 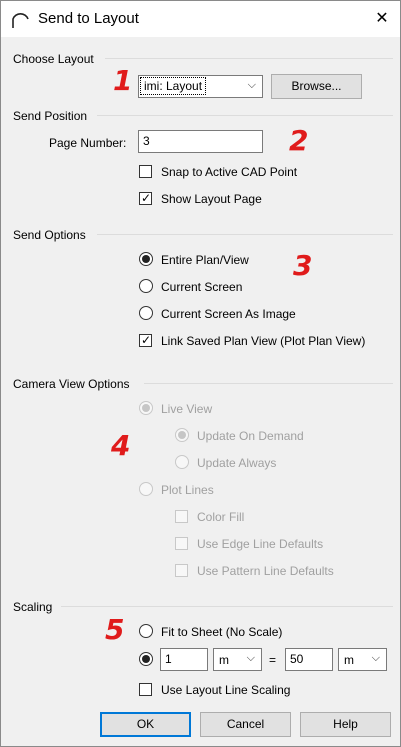 What do you see at coordinates (265, 571) in the screenshot?
I see `pattern-line-label: Use Pattern Line Defaults` at bounding box center [265, 571].